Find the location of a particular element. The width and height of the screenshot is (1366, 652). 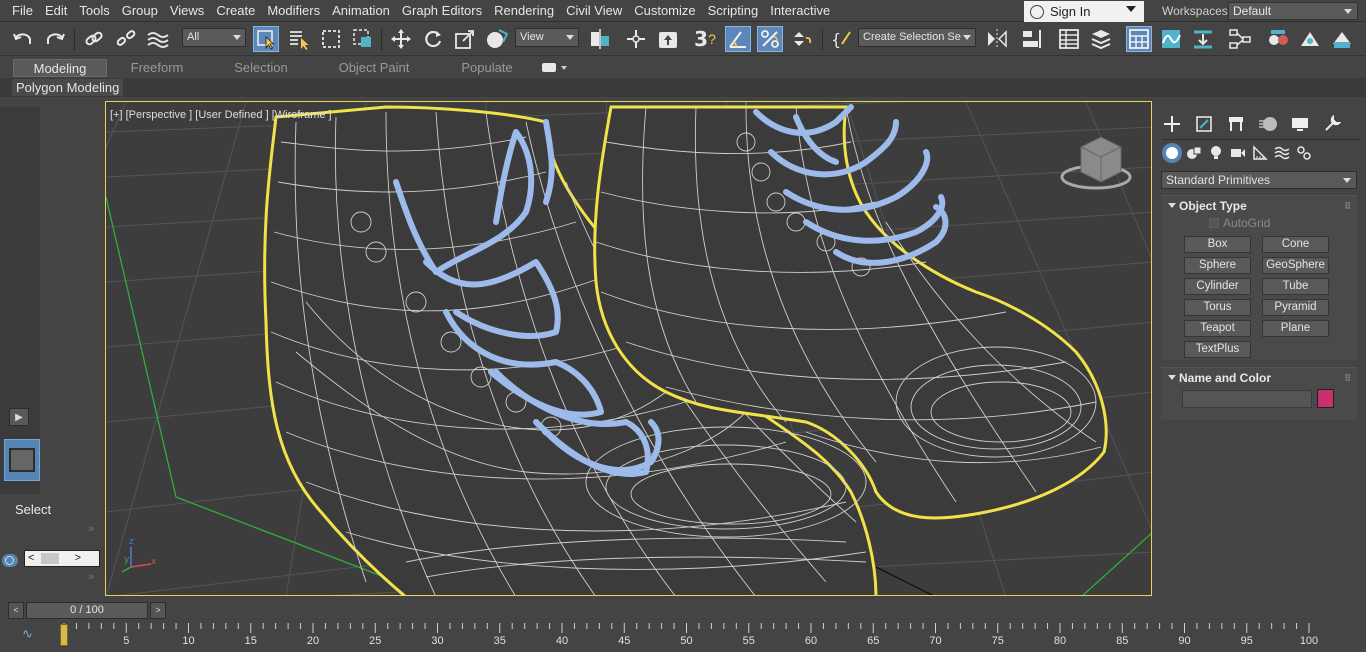

scene-explorer-icon is located at coordinates (1069, 39).